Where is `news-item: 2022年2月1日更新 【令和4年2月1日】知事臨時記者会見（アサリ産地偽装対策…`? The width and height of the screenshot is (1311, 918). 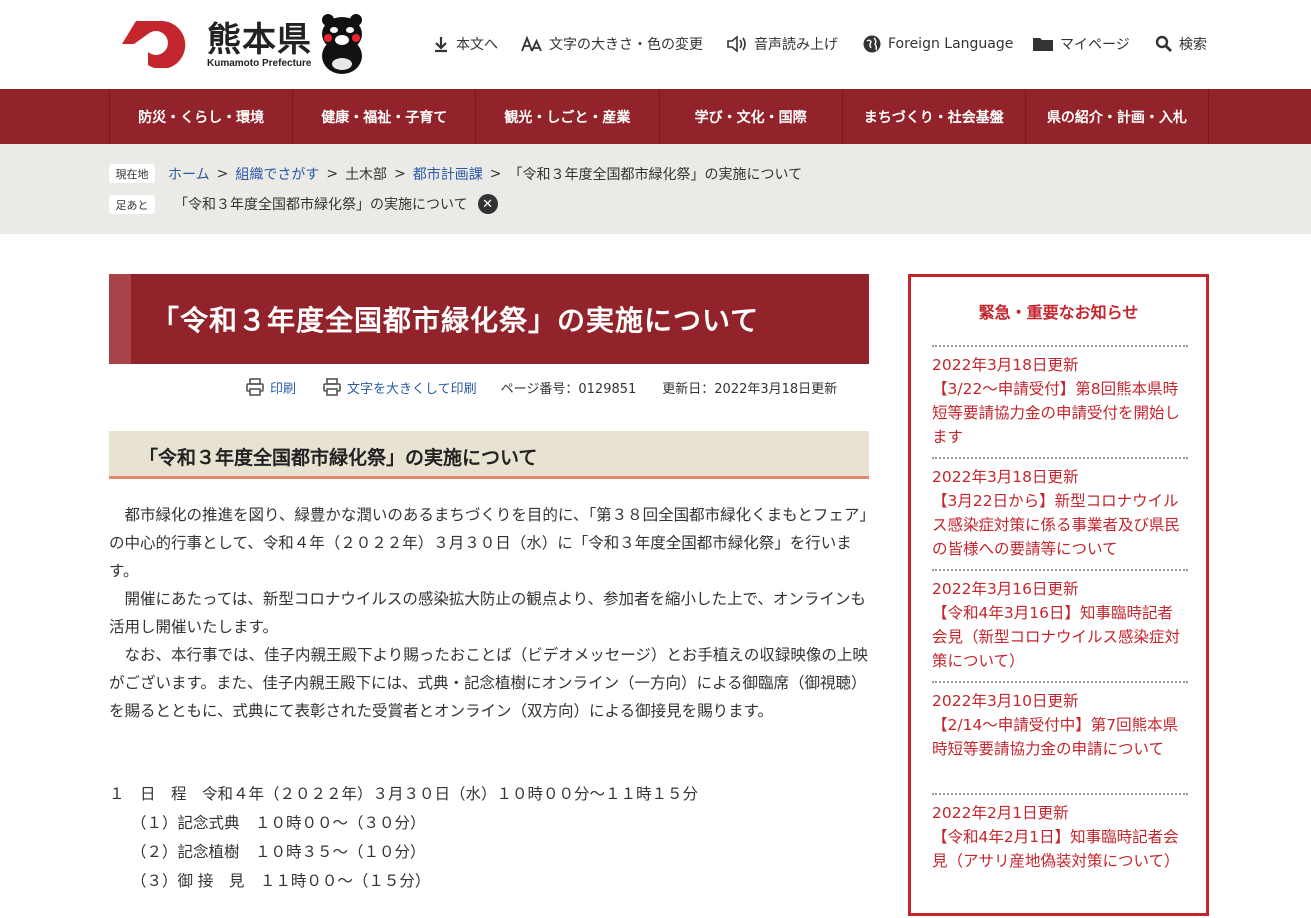
news-item: 2022年2月1日更新 【令和4年2月1日】知事臨時記者会見（アサリ産地偽装対策… is located at coordinates (1060, 833).